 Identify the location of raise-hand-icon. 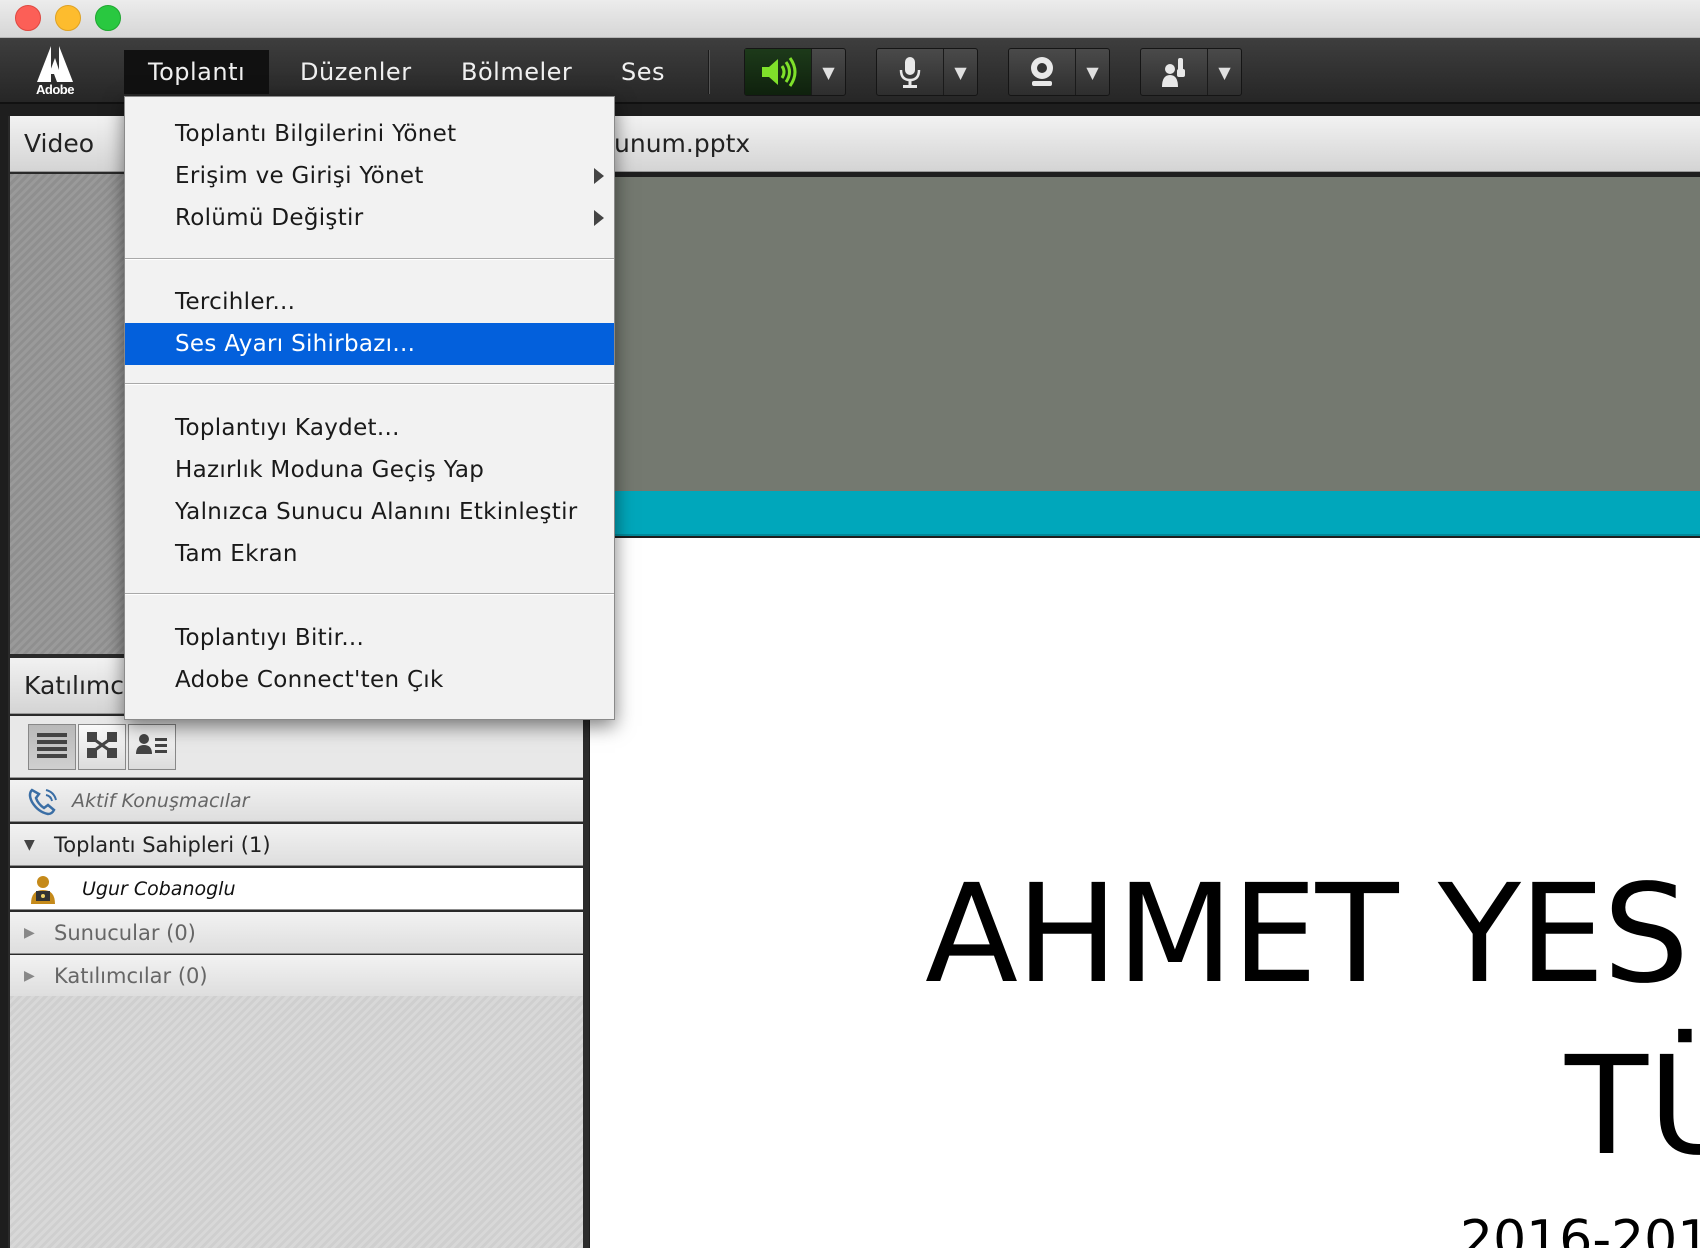
(1174, 72).